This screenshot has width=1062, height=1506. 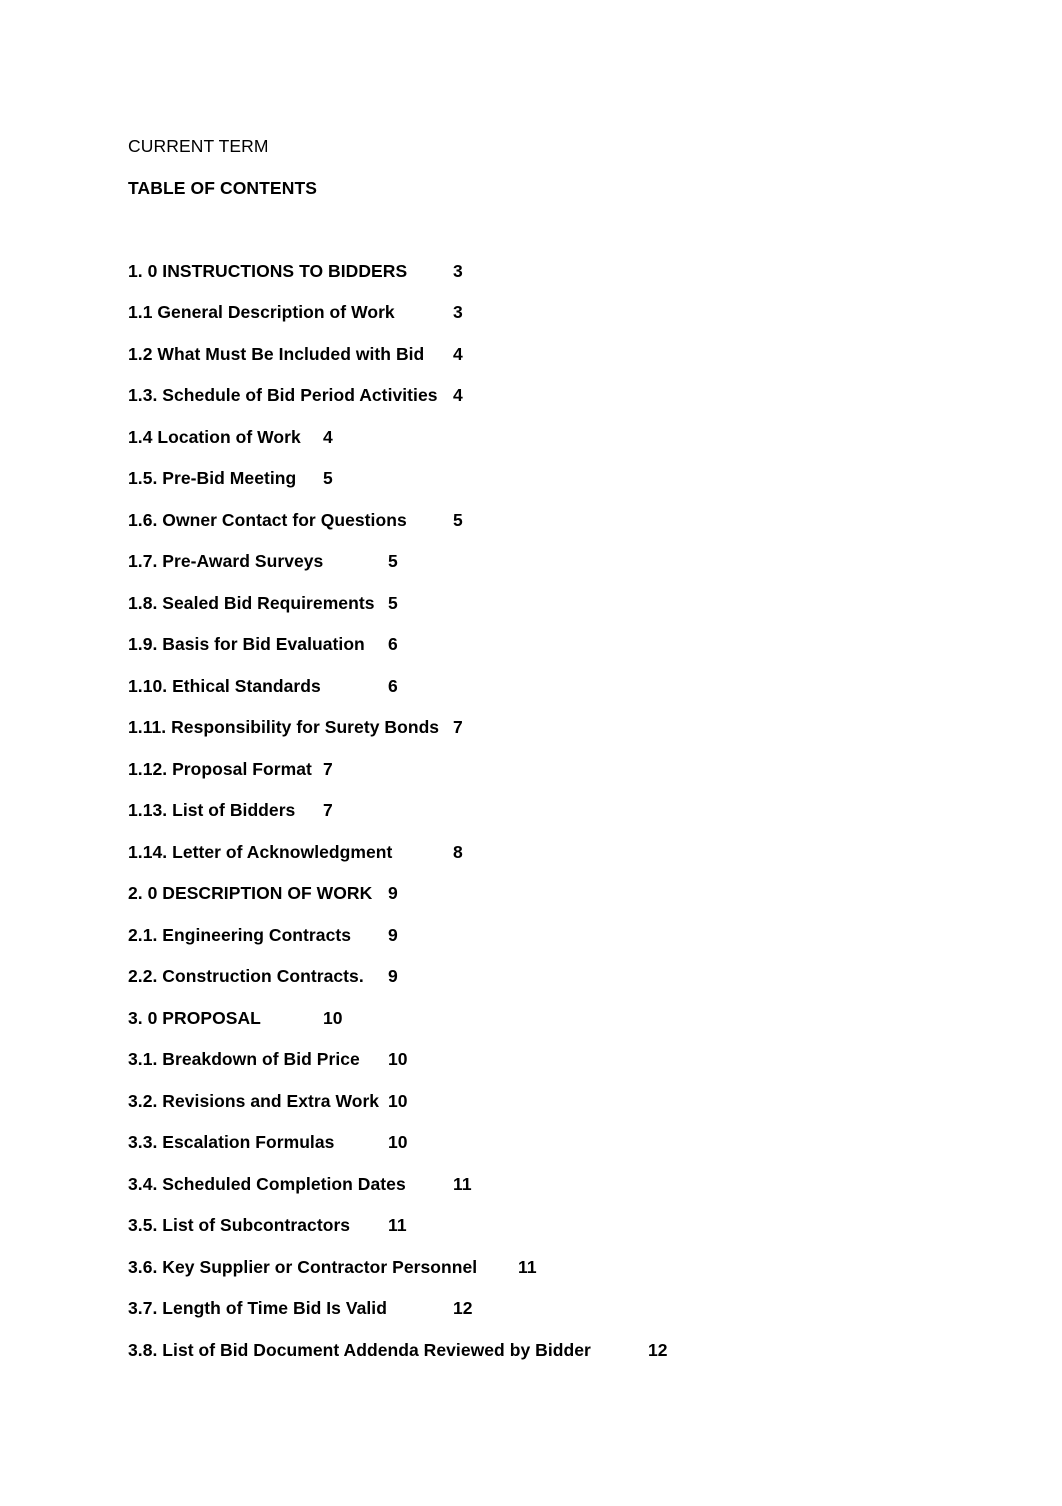 I want to click on toc-entry: 1.4 Location of Work 4, so click(x=558, y=438).